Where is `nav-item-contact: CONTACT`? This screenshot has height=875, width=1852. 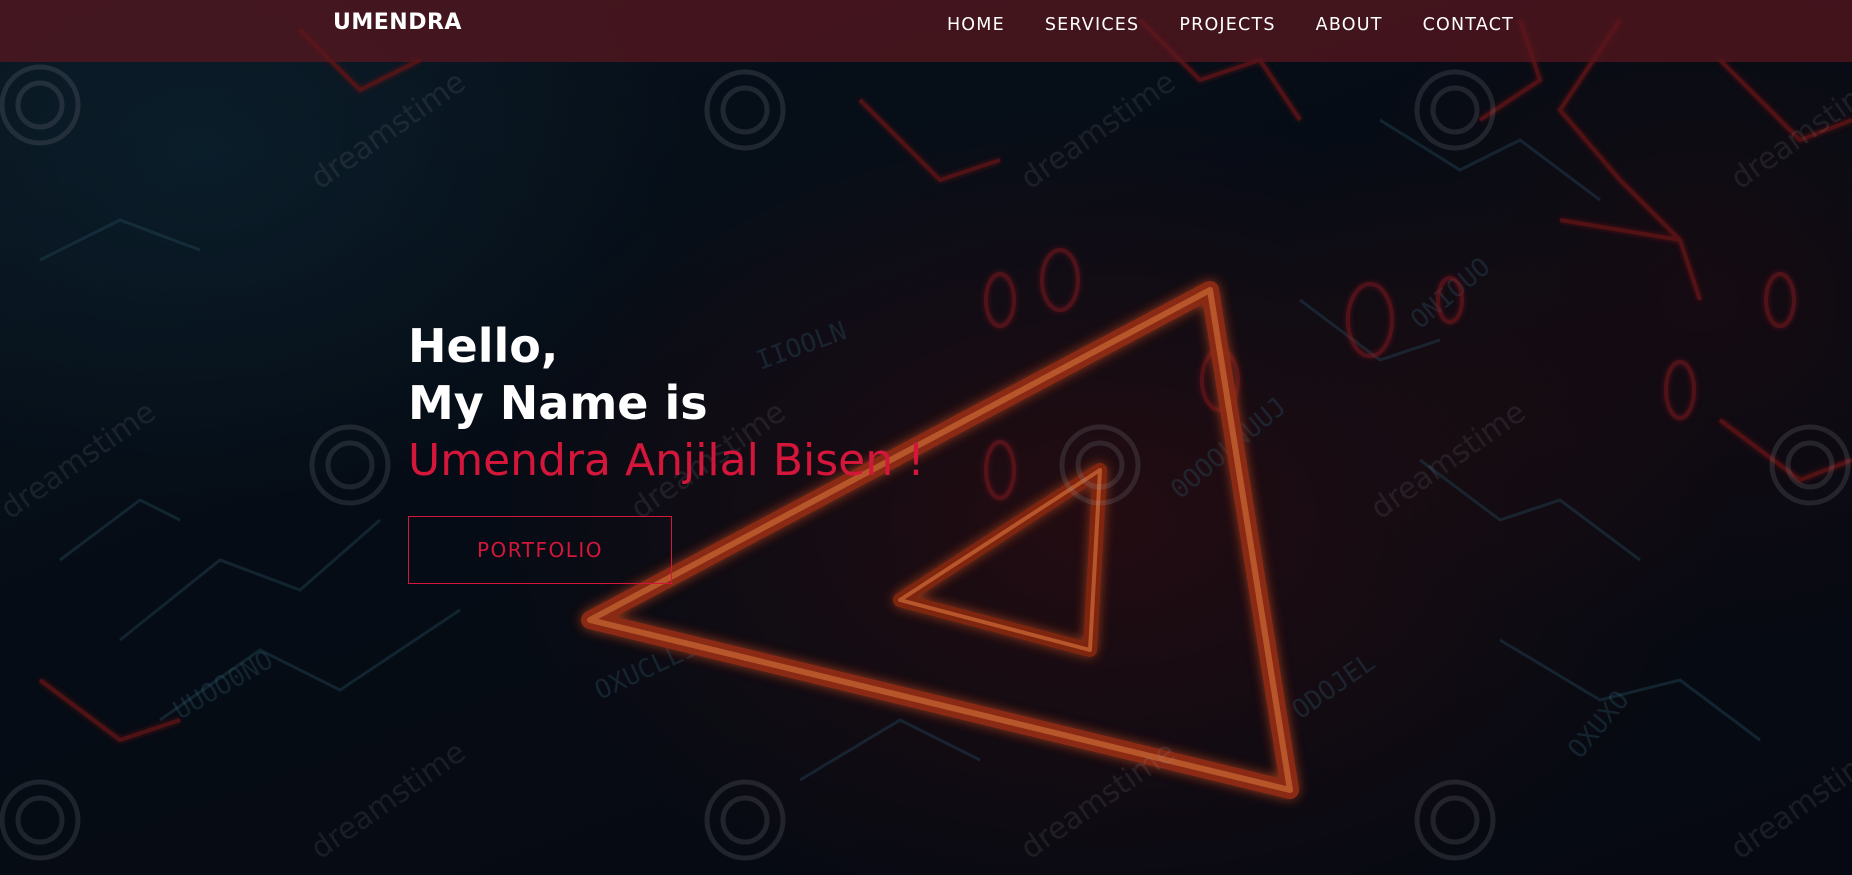 nav-item-contact: CONTACT is located at coordinates (1448, 25).